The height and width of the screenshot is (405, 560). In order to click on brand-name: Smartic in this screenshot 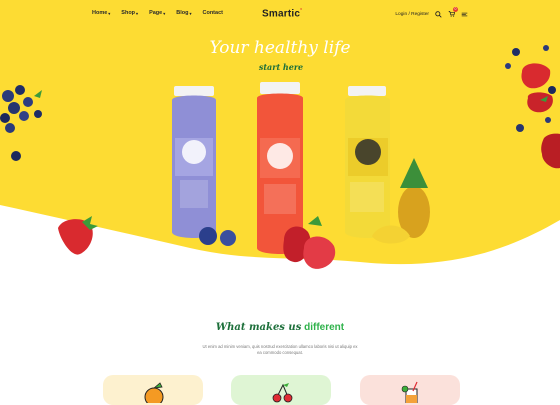, I will do `click(281, 14)`.